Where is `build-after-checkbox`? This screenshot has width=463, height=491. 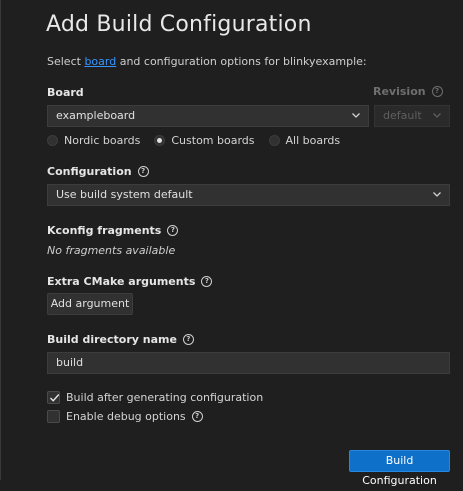 build-after-checkbox is located at coordinates (53, 397).